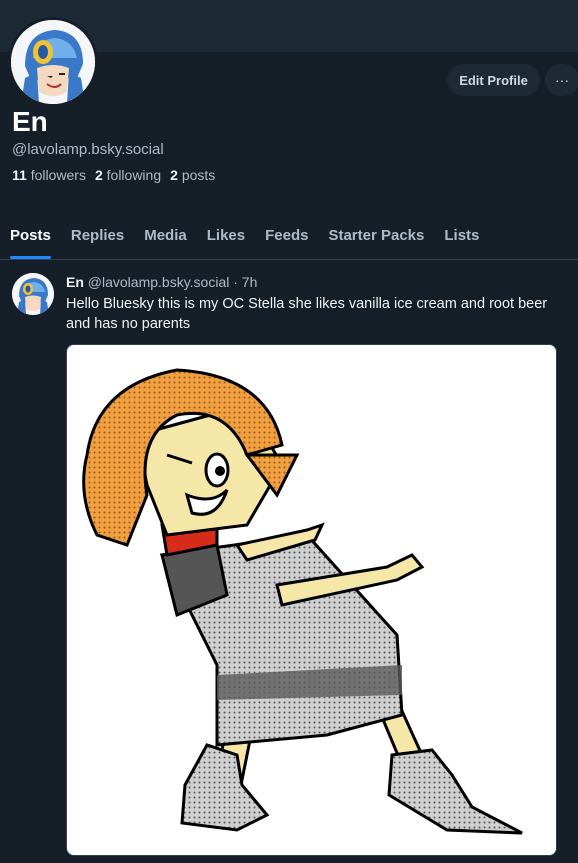 This screenshot has width=578, height=863. I want to click on posts-count: 2, so click(174, 175).